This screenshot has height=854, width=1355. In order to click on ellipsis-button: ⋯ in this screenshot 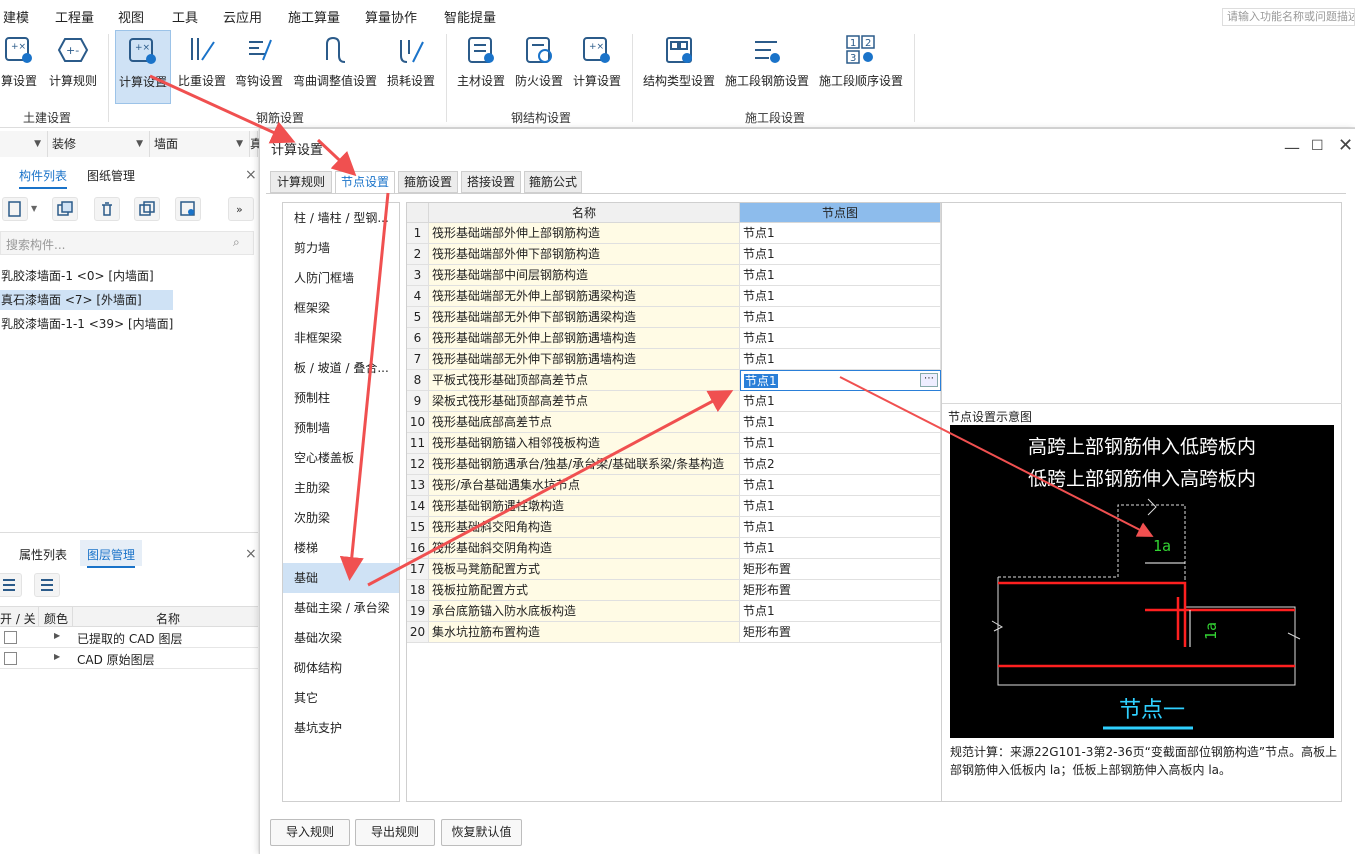, I will do `click(929, 380)`.